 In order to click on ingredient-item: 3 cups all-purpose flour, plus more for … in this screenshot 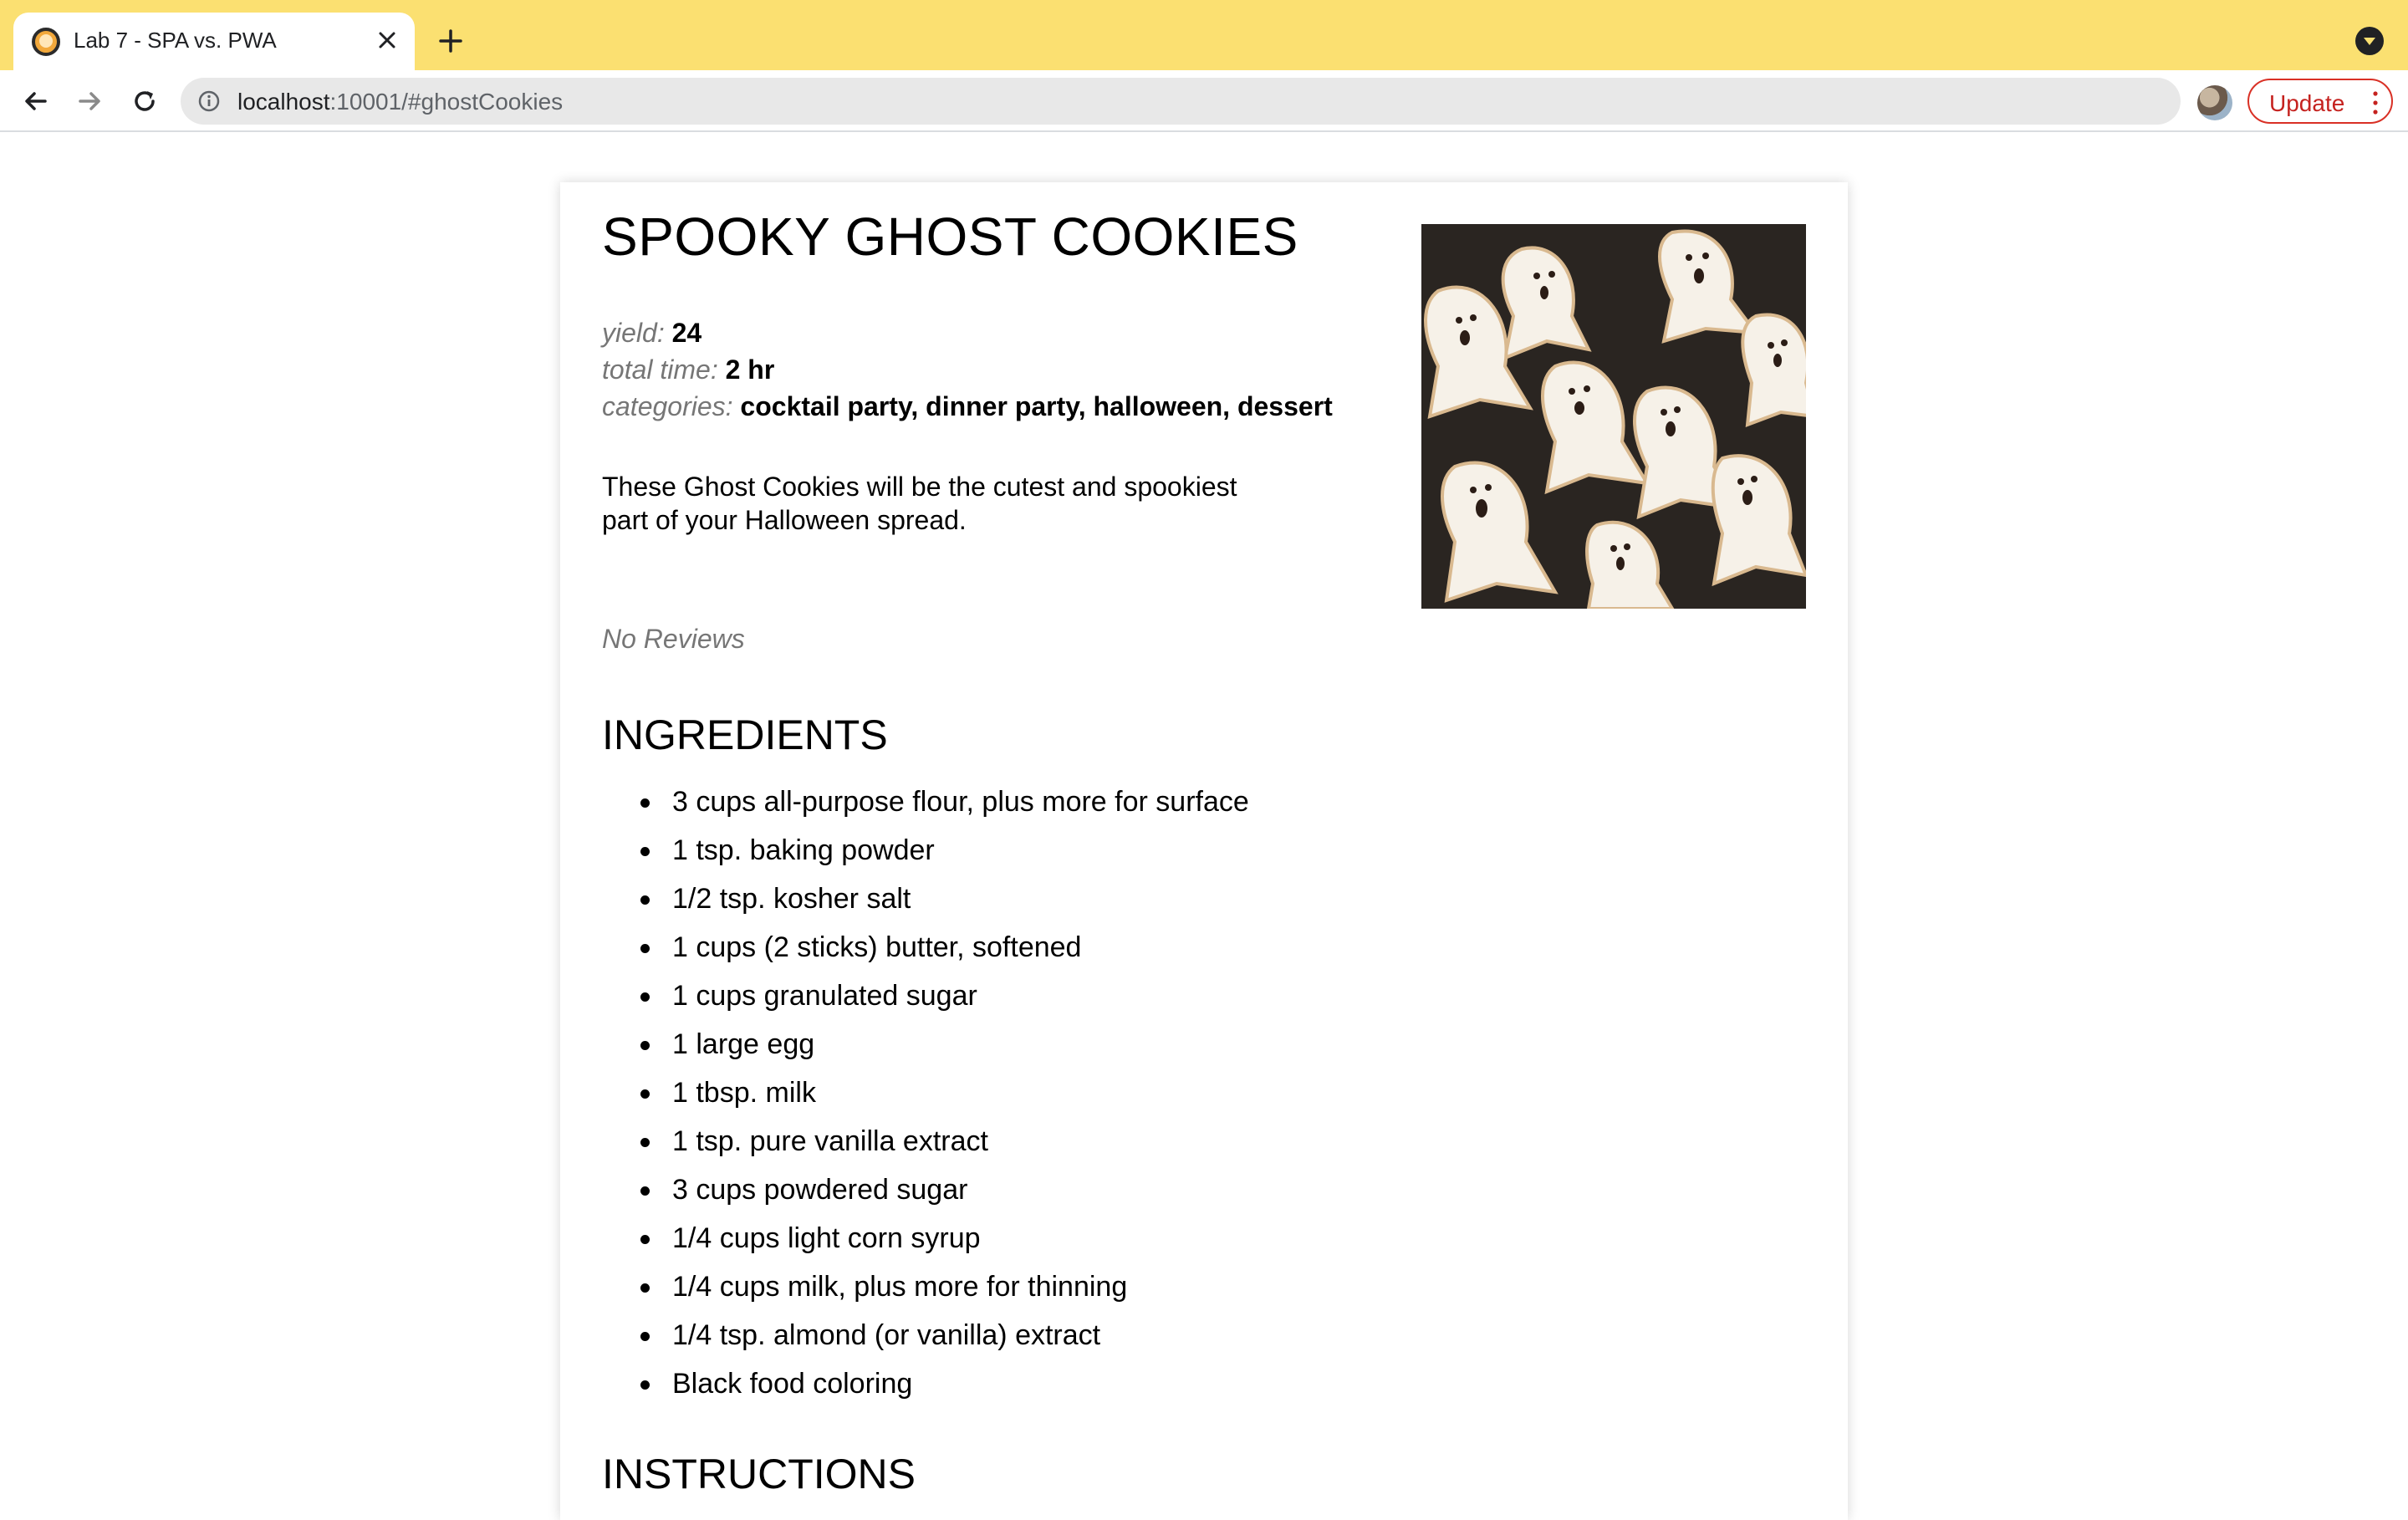, I will do `click(945, 802)`.